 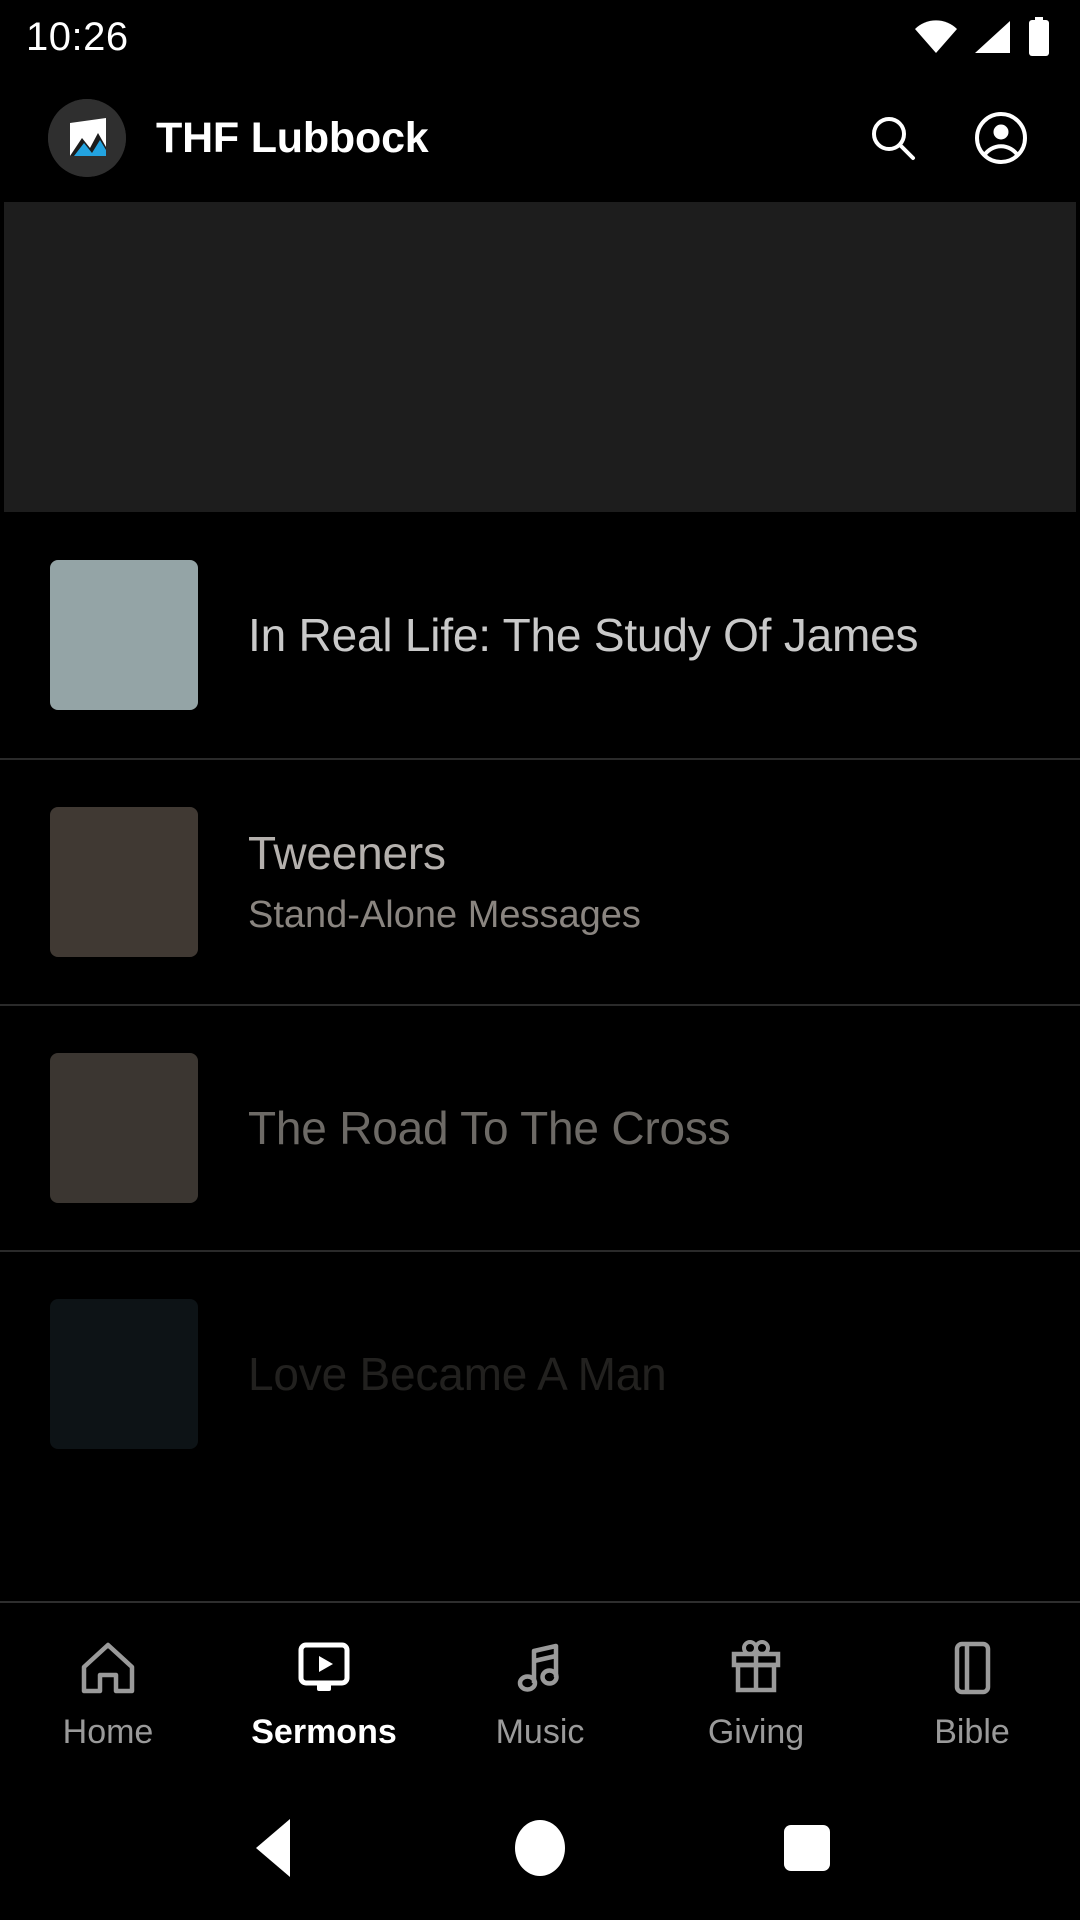 I want to click on home-icon, so click(x=108, y=1668).